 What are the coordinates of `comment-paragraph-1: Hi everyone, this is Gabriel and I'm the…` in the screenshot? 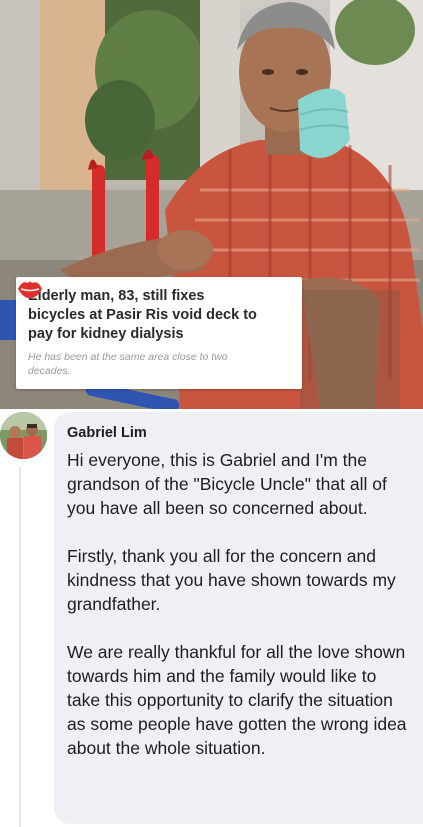 It's located at (227, 484).